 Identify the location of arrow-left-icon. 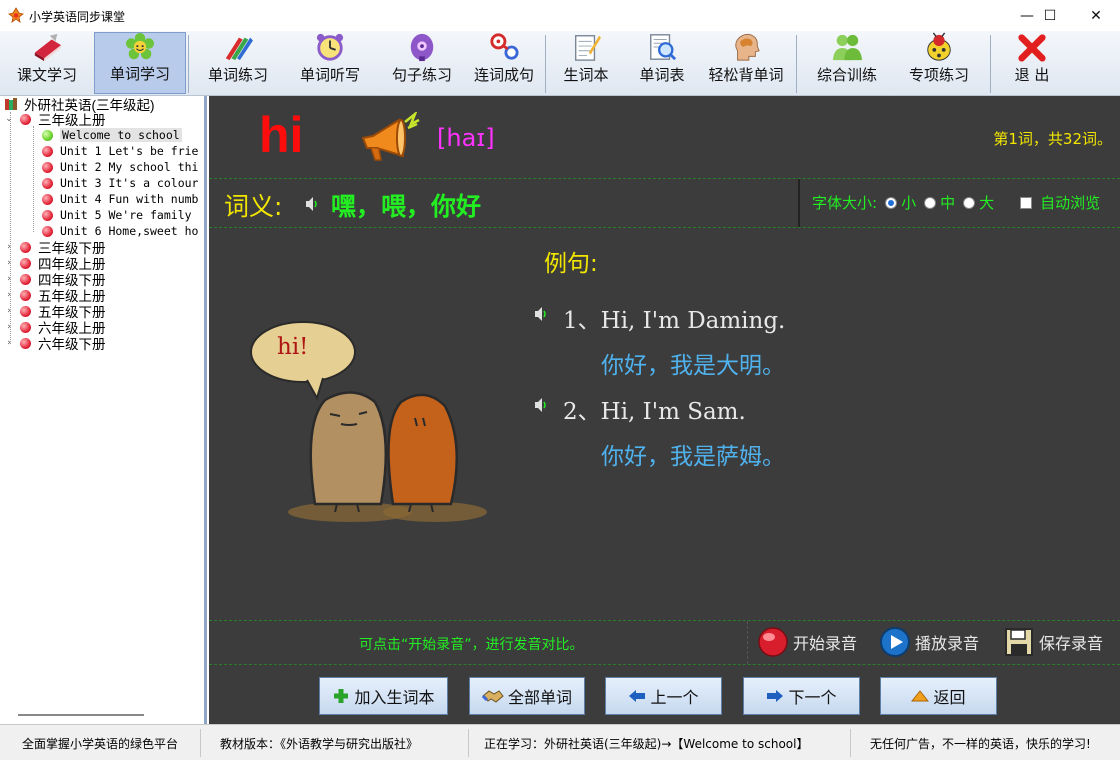
(637, 696).